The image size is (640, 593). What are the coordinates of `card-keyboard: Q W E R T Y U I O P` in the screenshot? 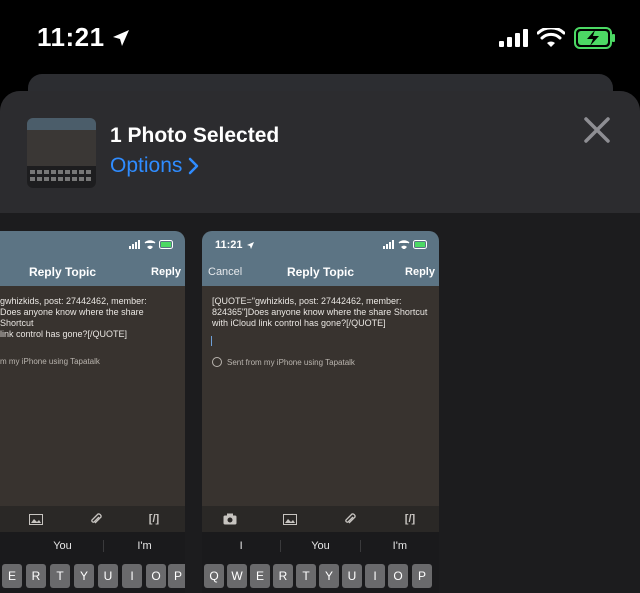 It's located at (320, 576).